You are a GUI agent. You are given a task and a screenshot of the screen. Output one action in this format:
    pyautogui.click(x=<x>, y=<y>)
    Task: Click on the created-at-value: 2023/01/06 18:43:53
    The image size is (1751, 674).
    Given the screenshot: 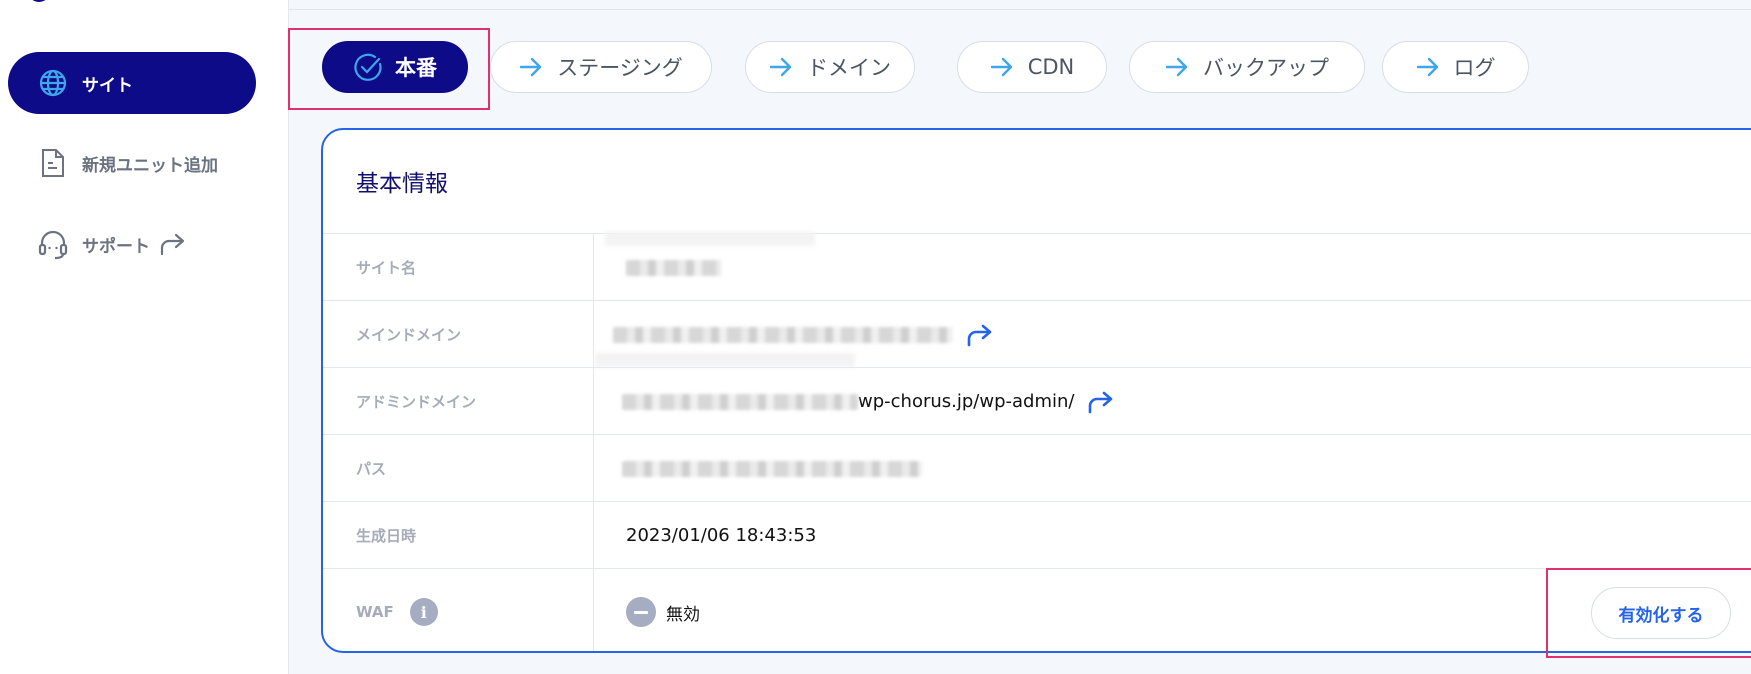 What is the action you would take?
    pyautogui.click(x=721, y=535)
    